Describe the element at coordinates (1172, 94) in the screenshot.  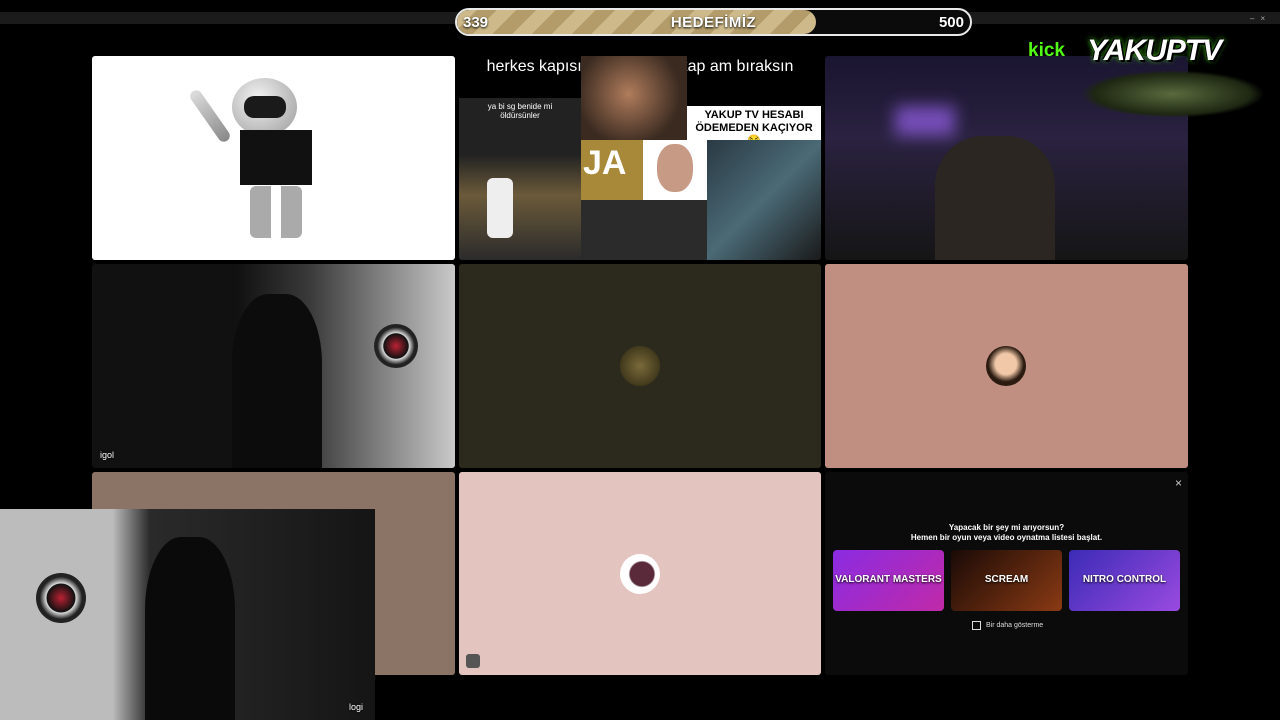
I see `logo-glow` at that location.